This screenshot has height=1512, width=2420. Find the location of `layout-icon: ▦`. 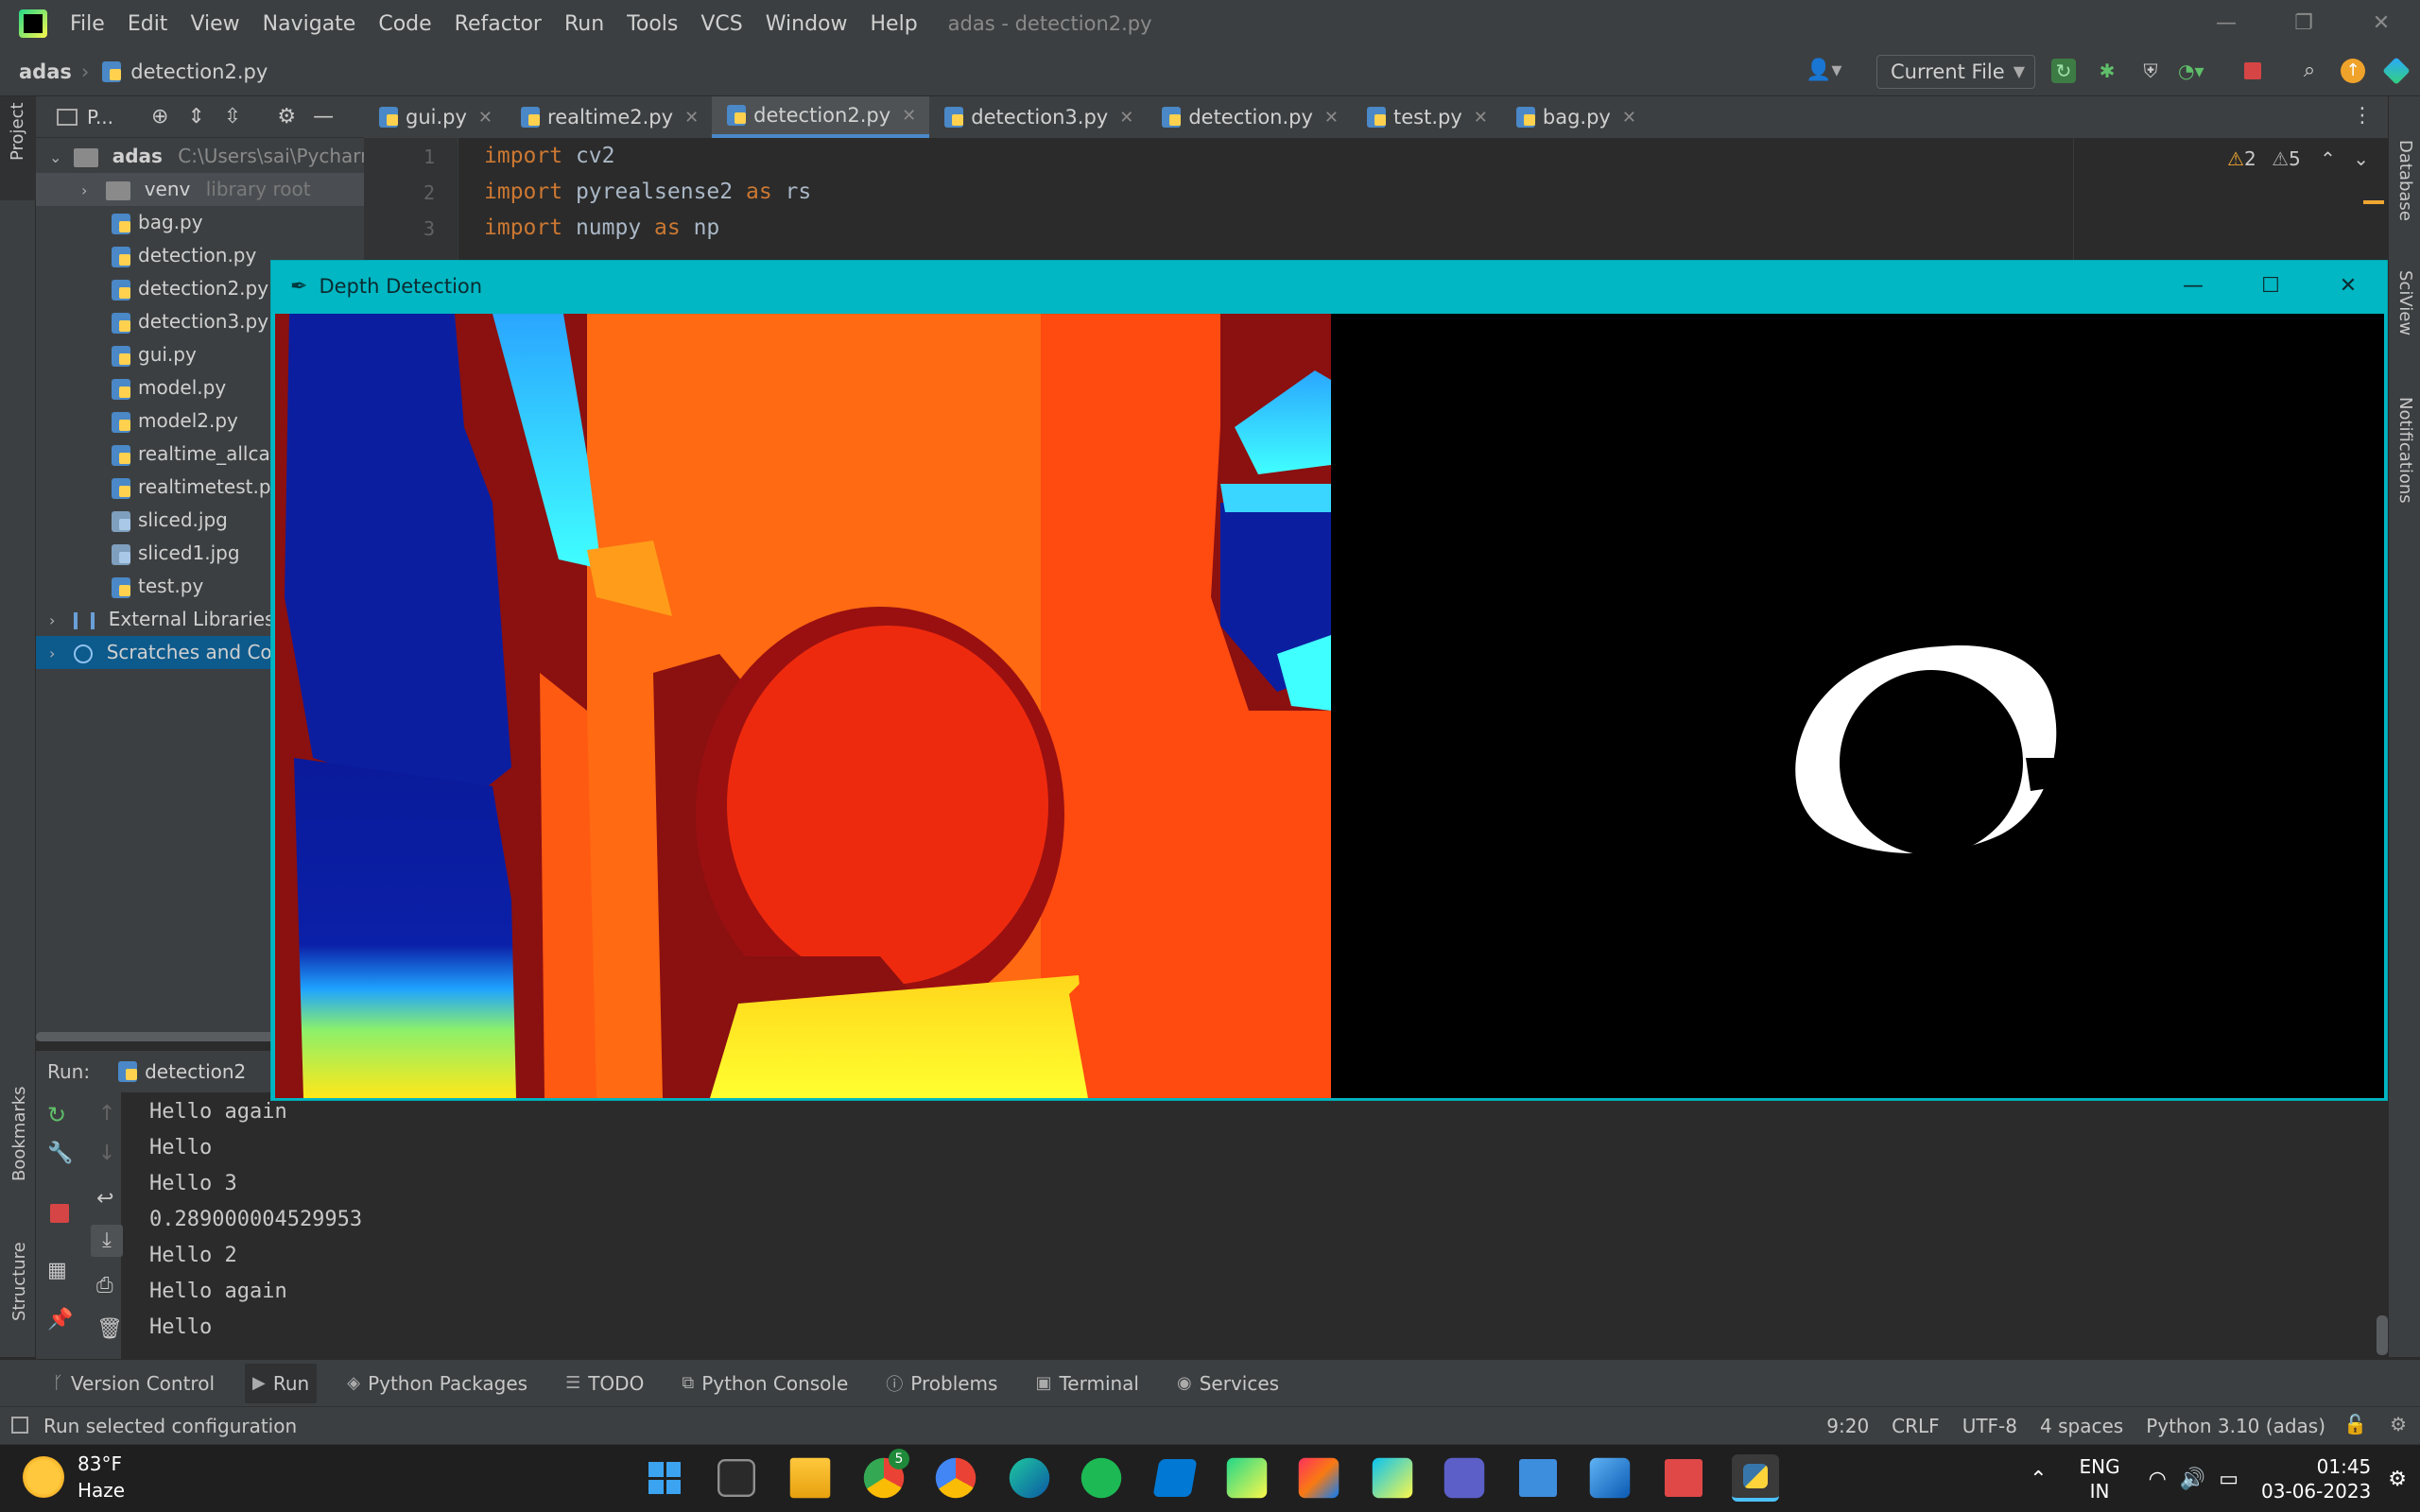

layout-icon: ▦ is located at coordinates (57, 1270).